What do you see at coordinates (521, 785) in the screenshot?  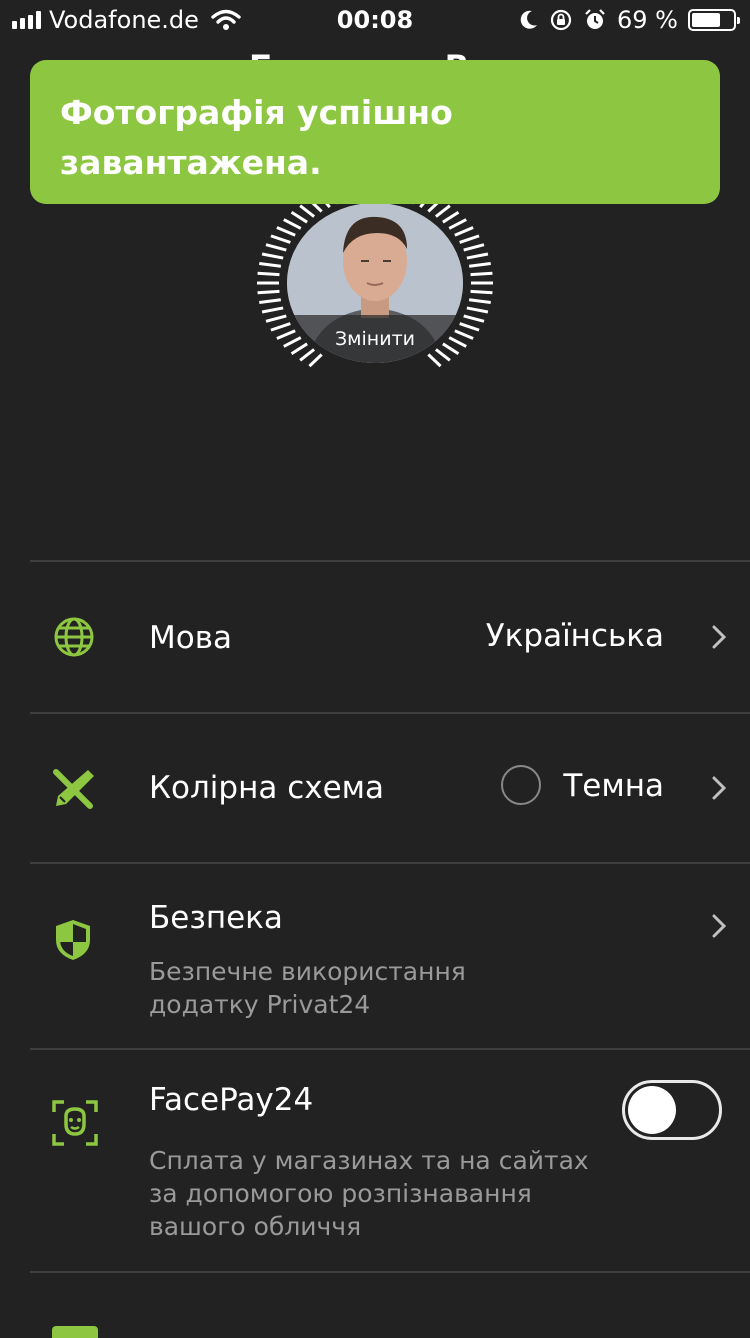 I see `color-scheme-radio` at bounding box center [521, 785].